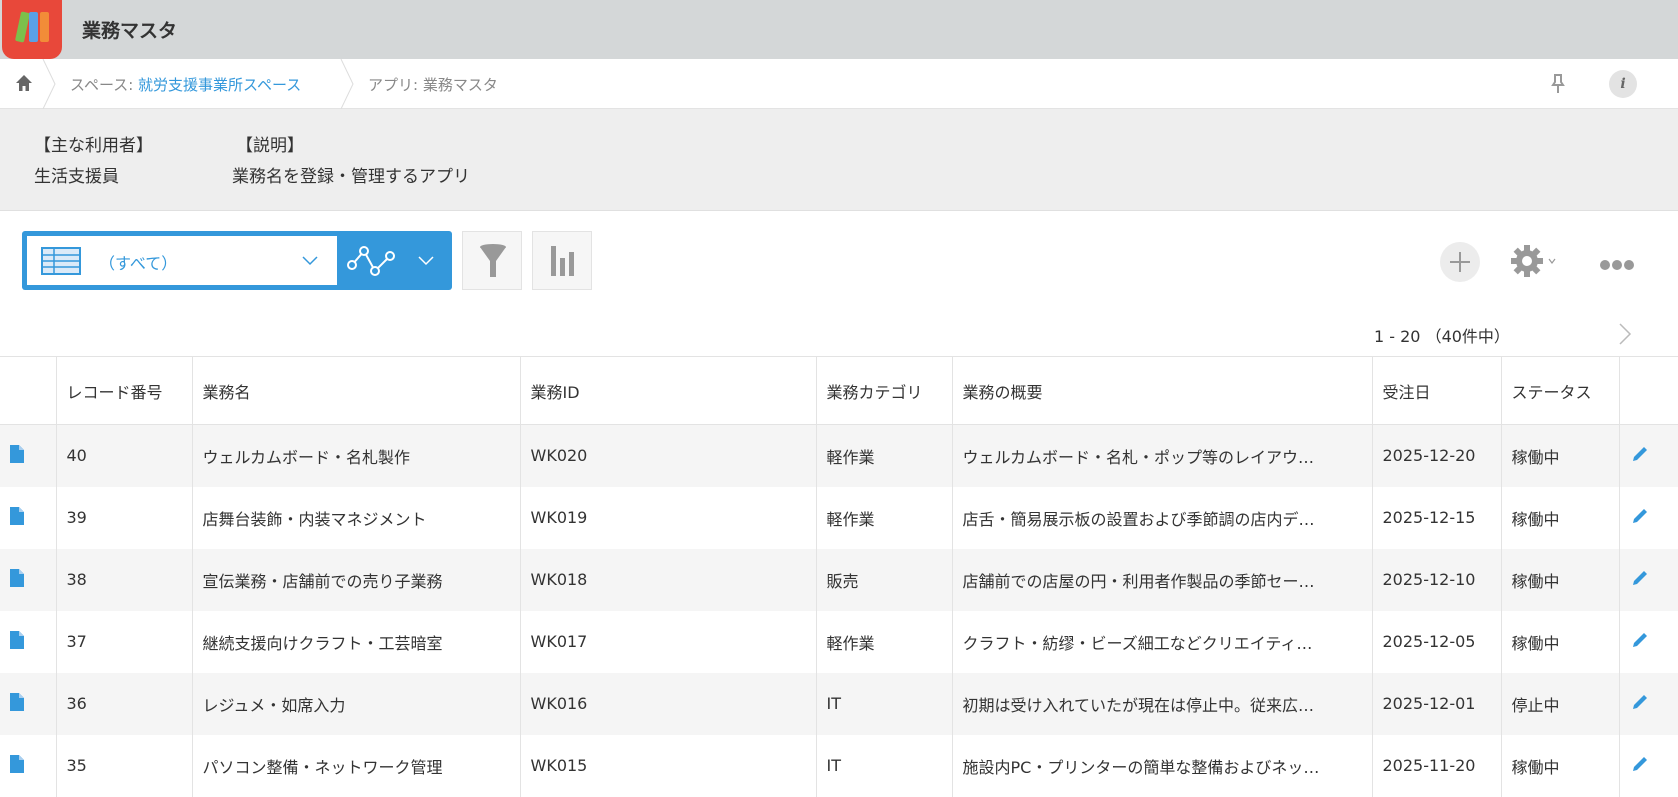 This screenshot has height=797, width=1678. I want to click on settings-button, so click(1535, 262).